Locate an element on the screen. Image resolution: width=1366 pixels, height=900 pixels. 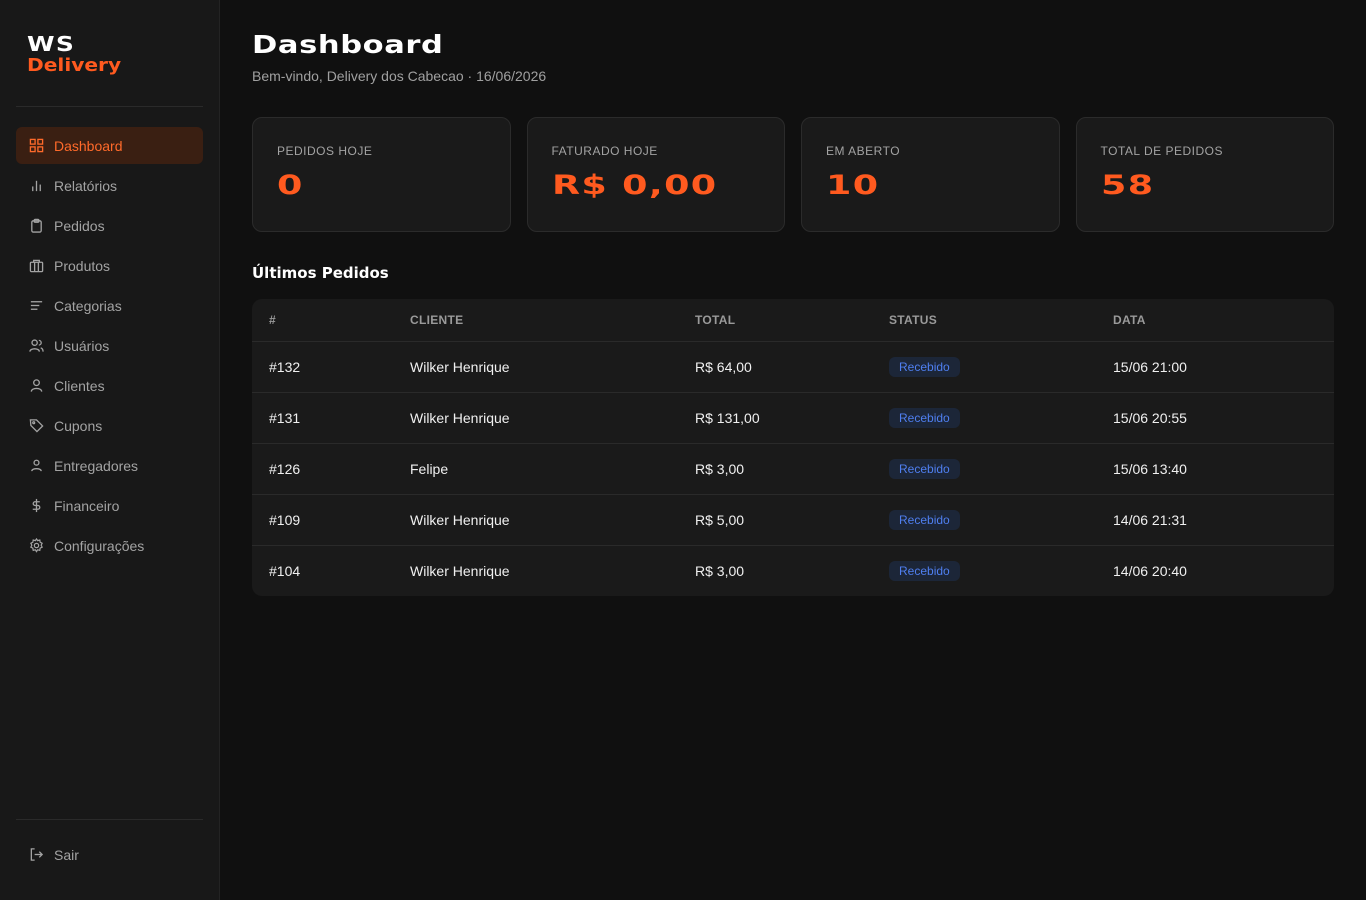
sidebar-item-usuarios: Usuários is located at coordinates (109, 345).